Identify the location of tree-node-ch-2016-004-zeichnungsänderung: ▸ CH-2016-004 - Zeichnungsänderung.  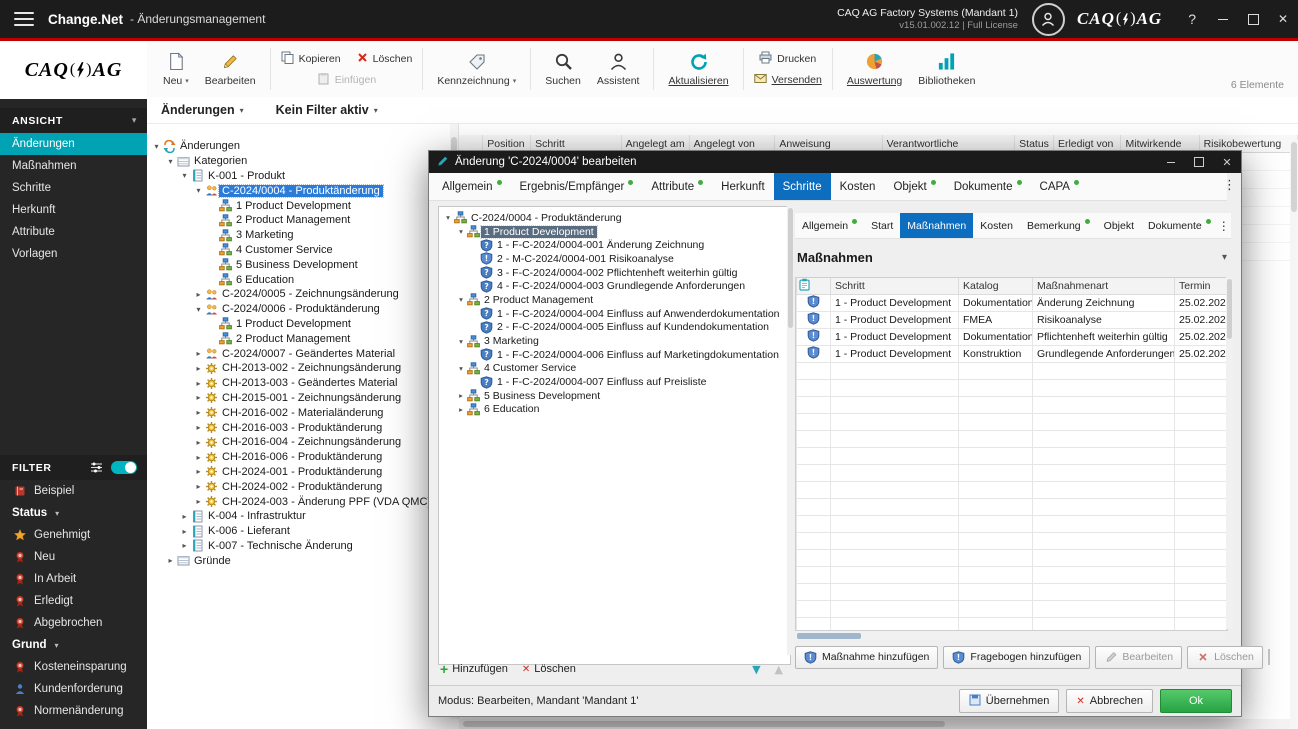
(302, 442).